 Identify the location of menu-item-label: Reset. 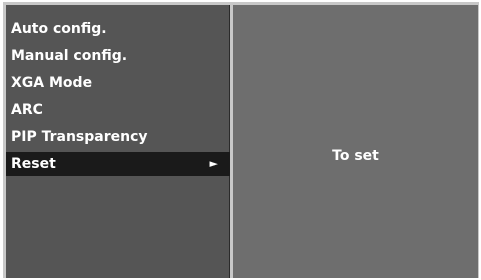
(33, 164).